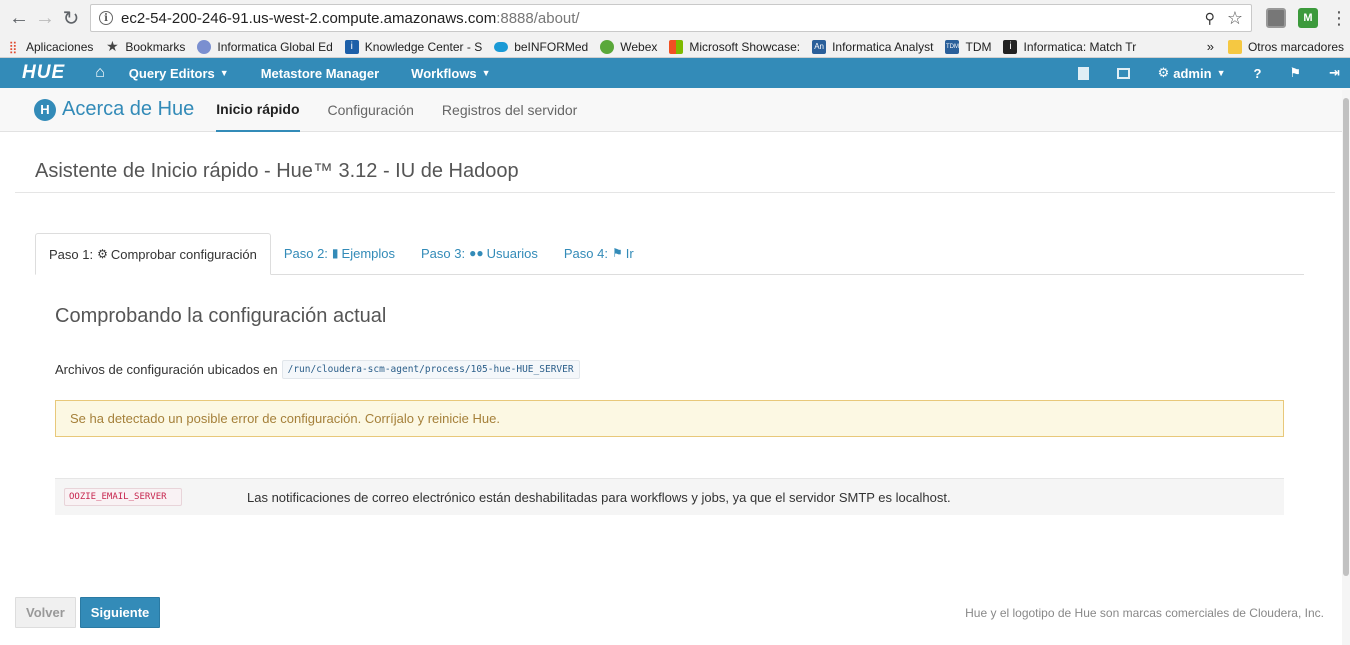  I want to click on help-button: ?, so click(1257, 73).